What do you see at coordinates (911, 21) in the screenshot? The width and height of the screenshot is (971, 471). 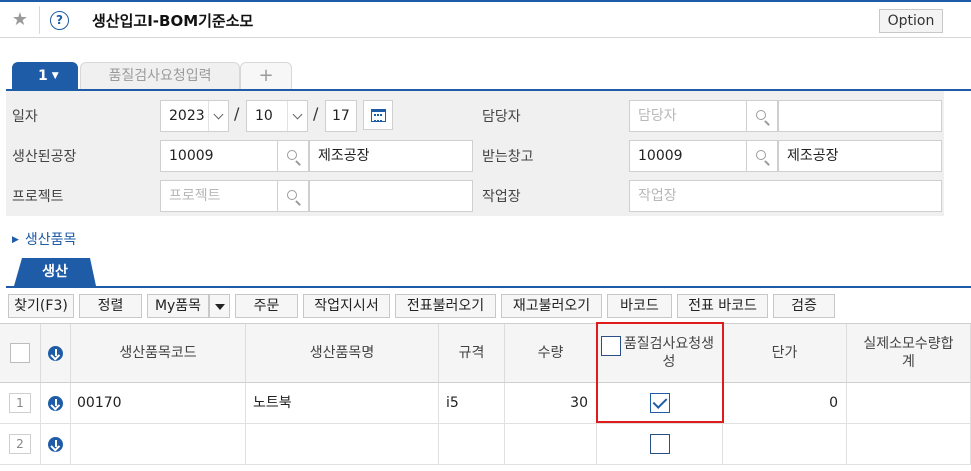 I see `option-button: Option` at bounding box center [911, 21].